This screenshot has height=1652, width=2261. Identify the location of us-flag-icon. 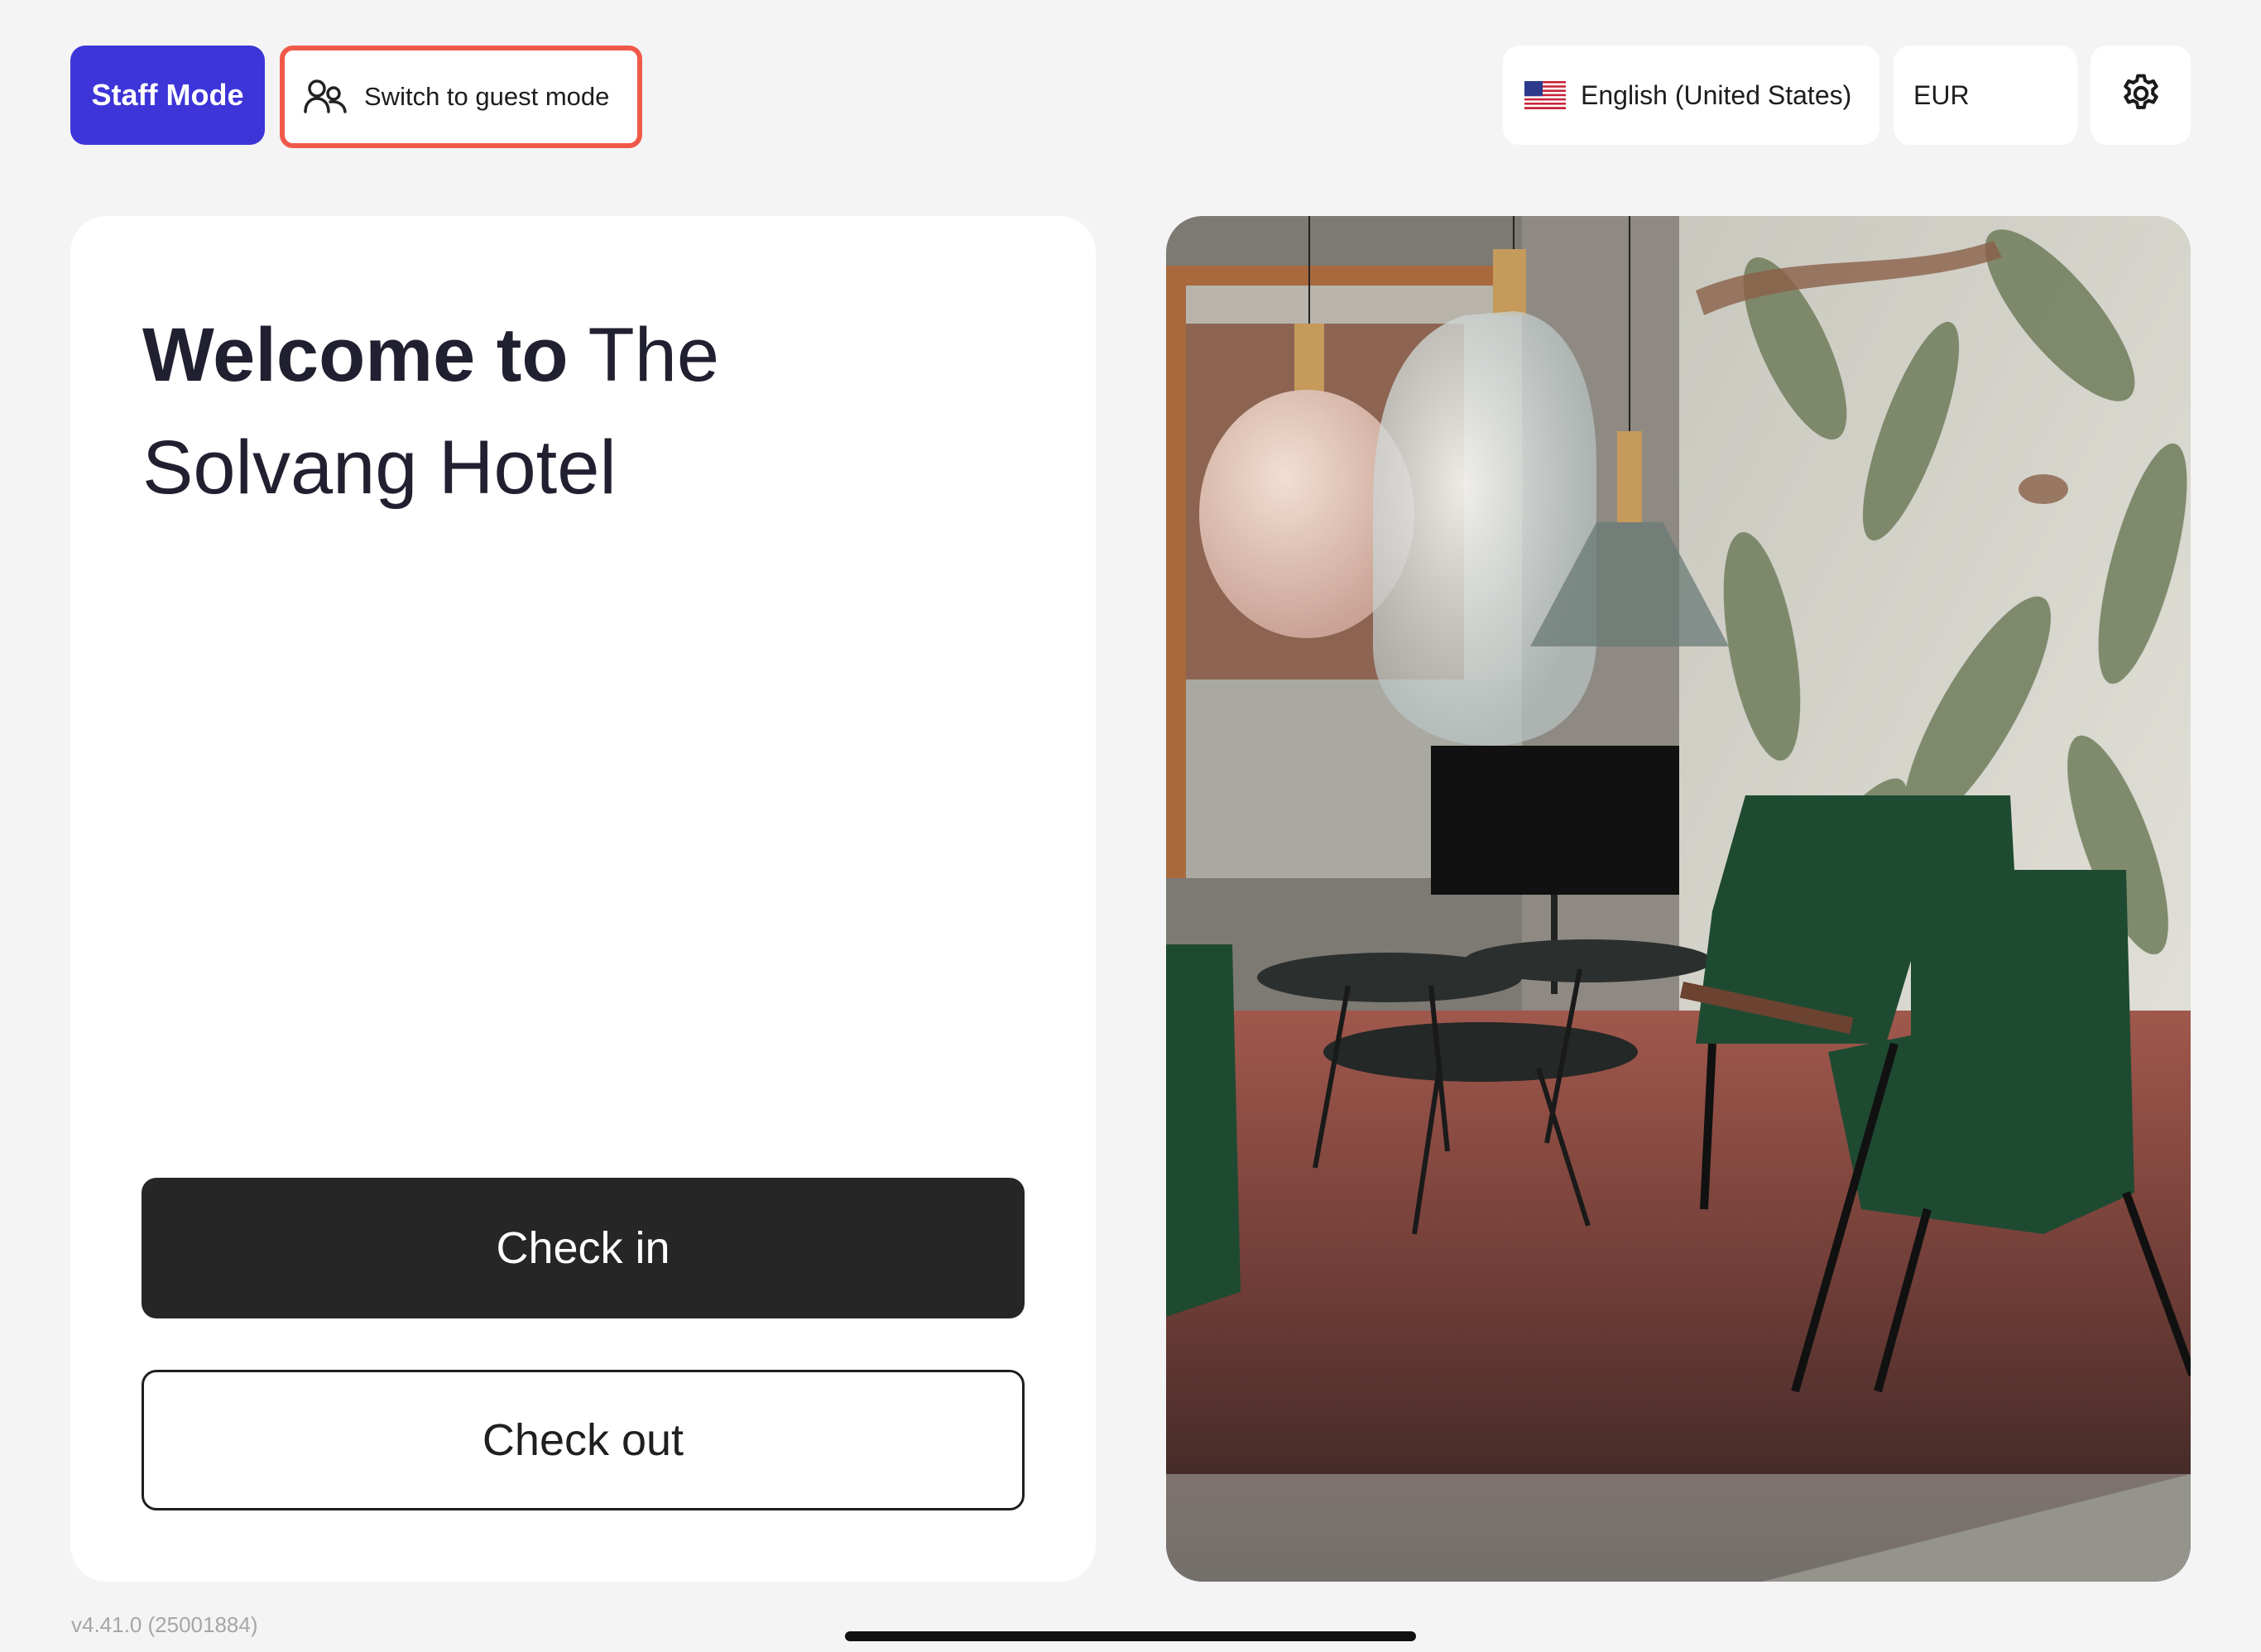
(1545, 95).